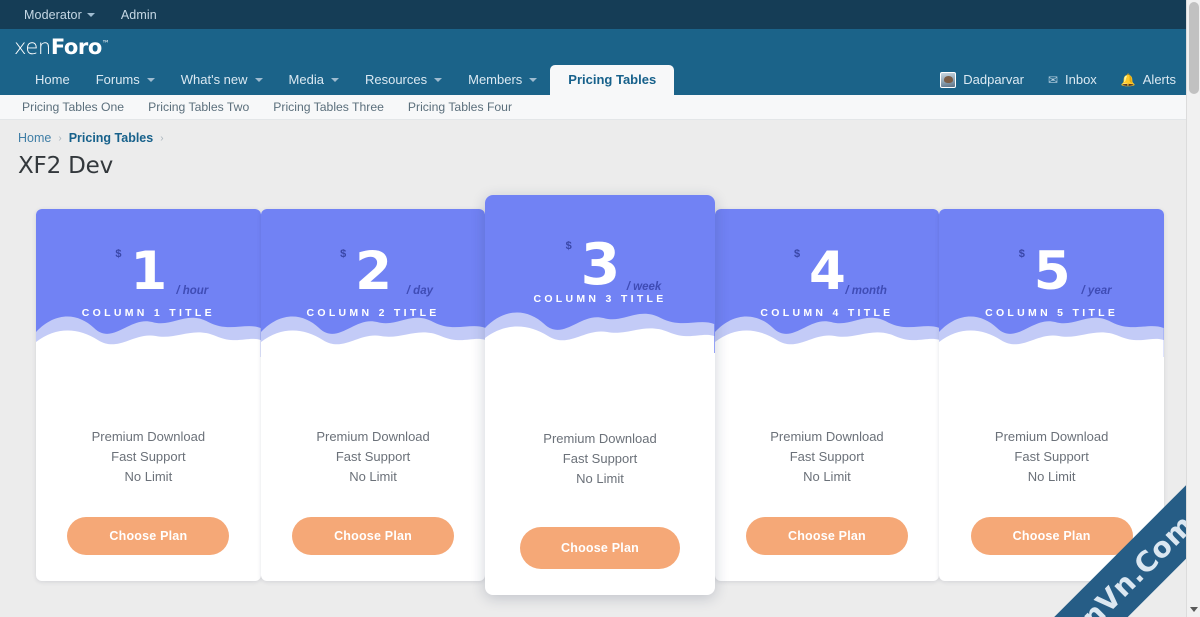 This screenshot has width=1200, height=617. Describe the element at coordinates (866, 290) in the screenshot. I see `price-period: / month` at that location.